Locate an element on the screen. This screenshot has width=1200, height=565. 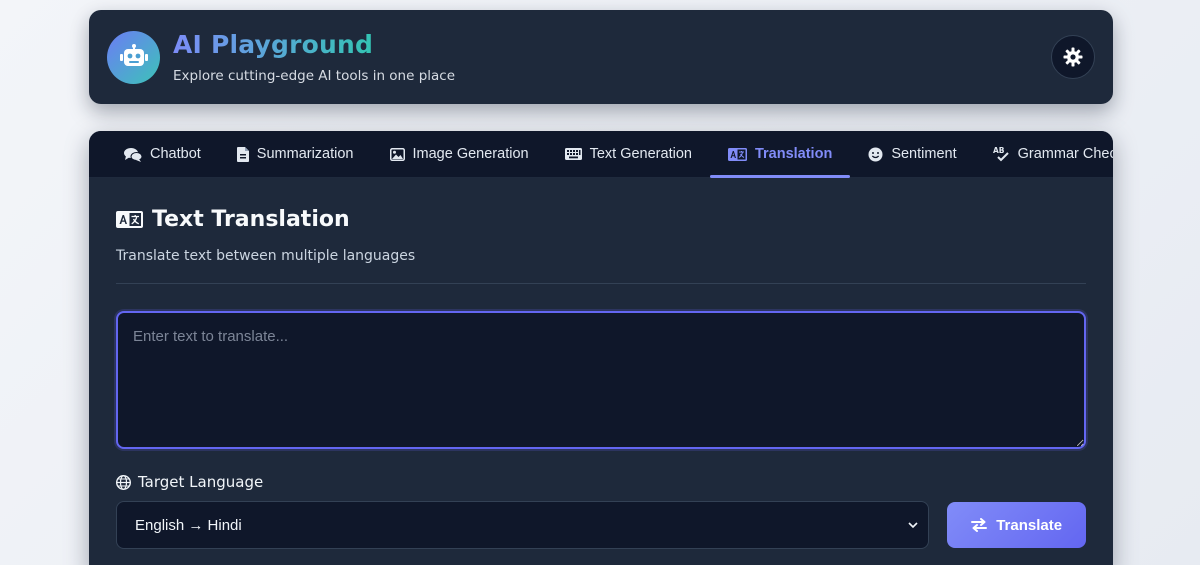
selected-language: English → Hindi is located at coordinates (188, 525).